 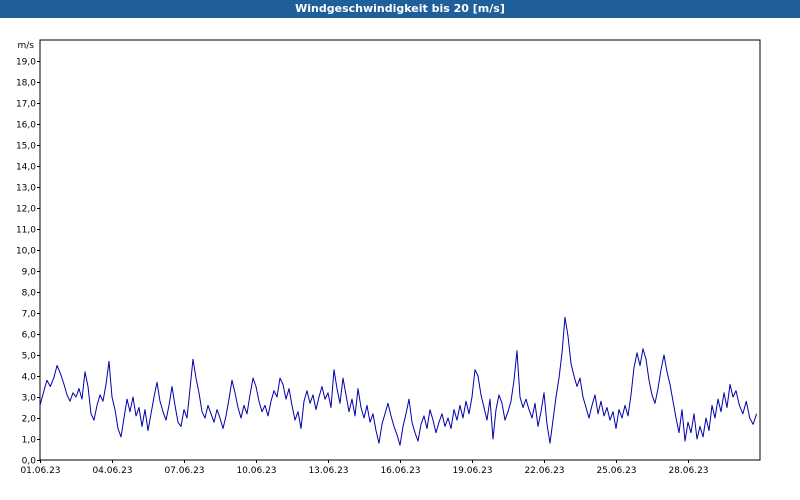 What do you see at coordinates (26, 168) in the screenshot?
I see `y-tick-label: 14,0` at bounding box center [26, 168].